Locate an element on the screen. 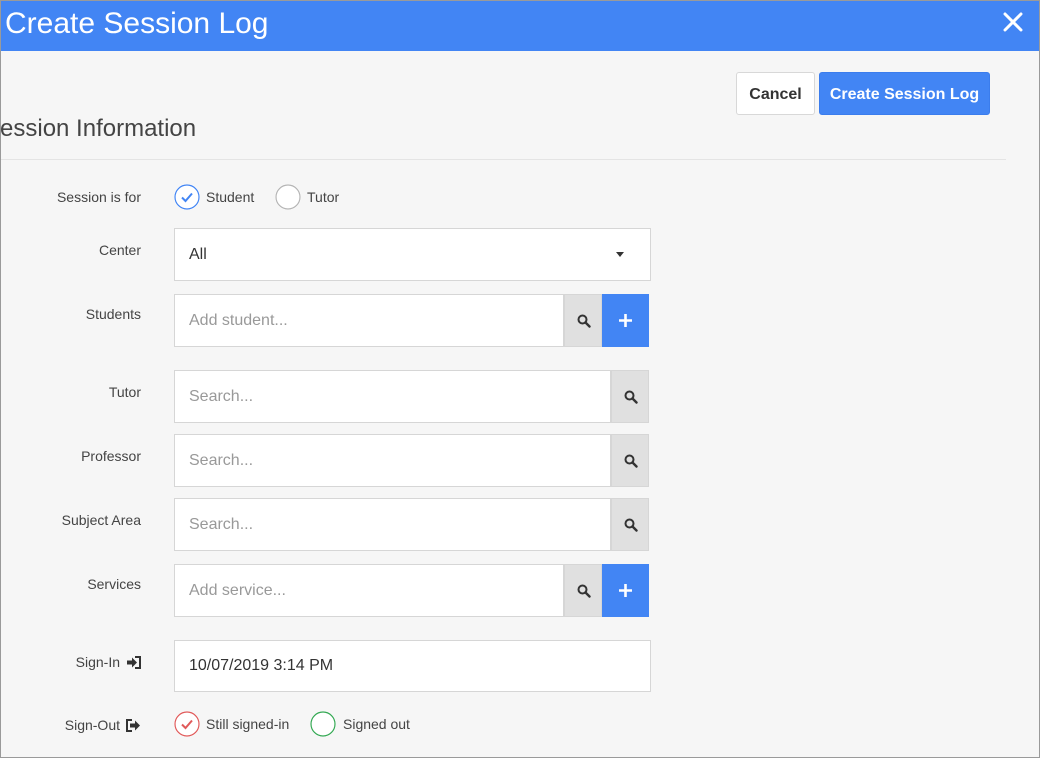 The width and height of the screenshot is (1040, 758). sign-in-label: Sign-In is located at coordinates (108, 662).